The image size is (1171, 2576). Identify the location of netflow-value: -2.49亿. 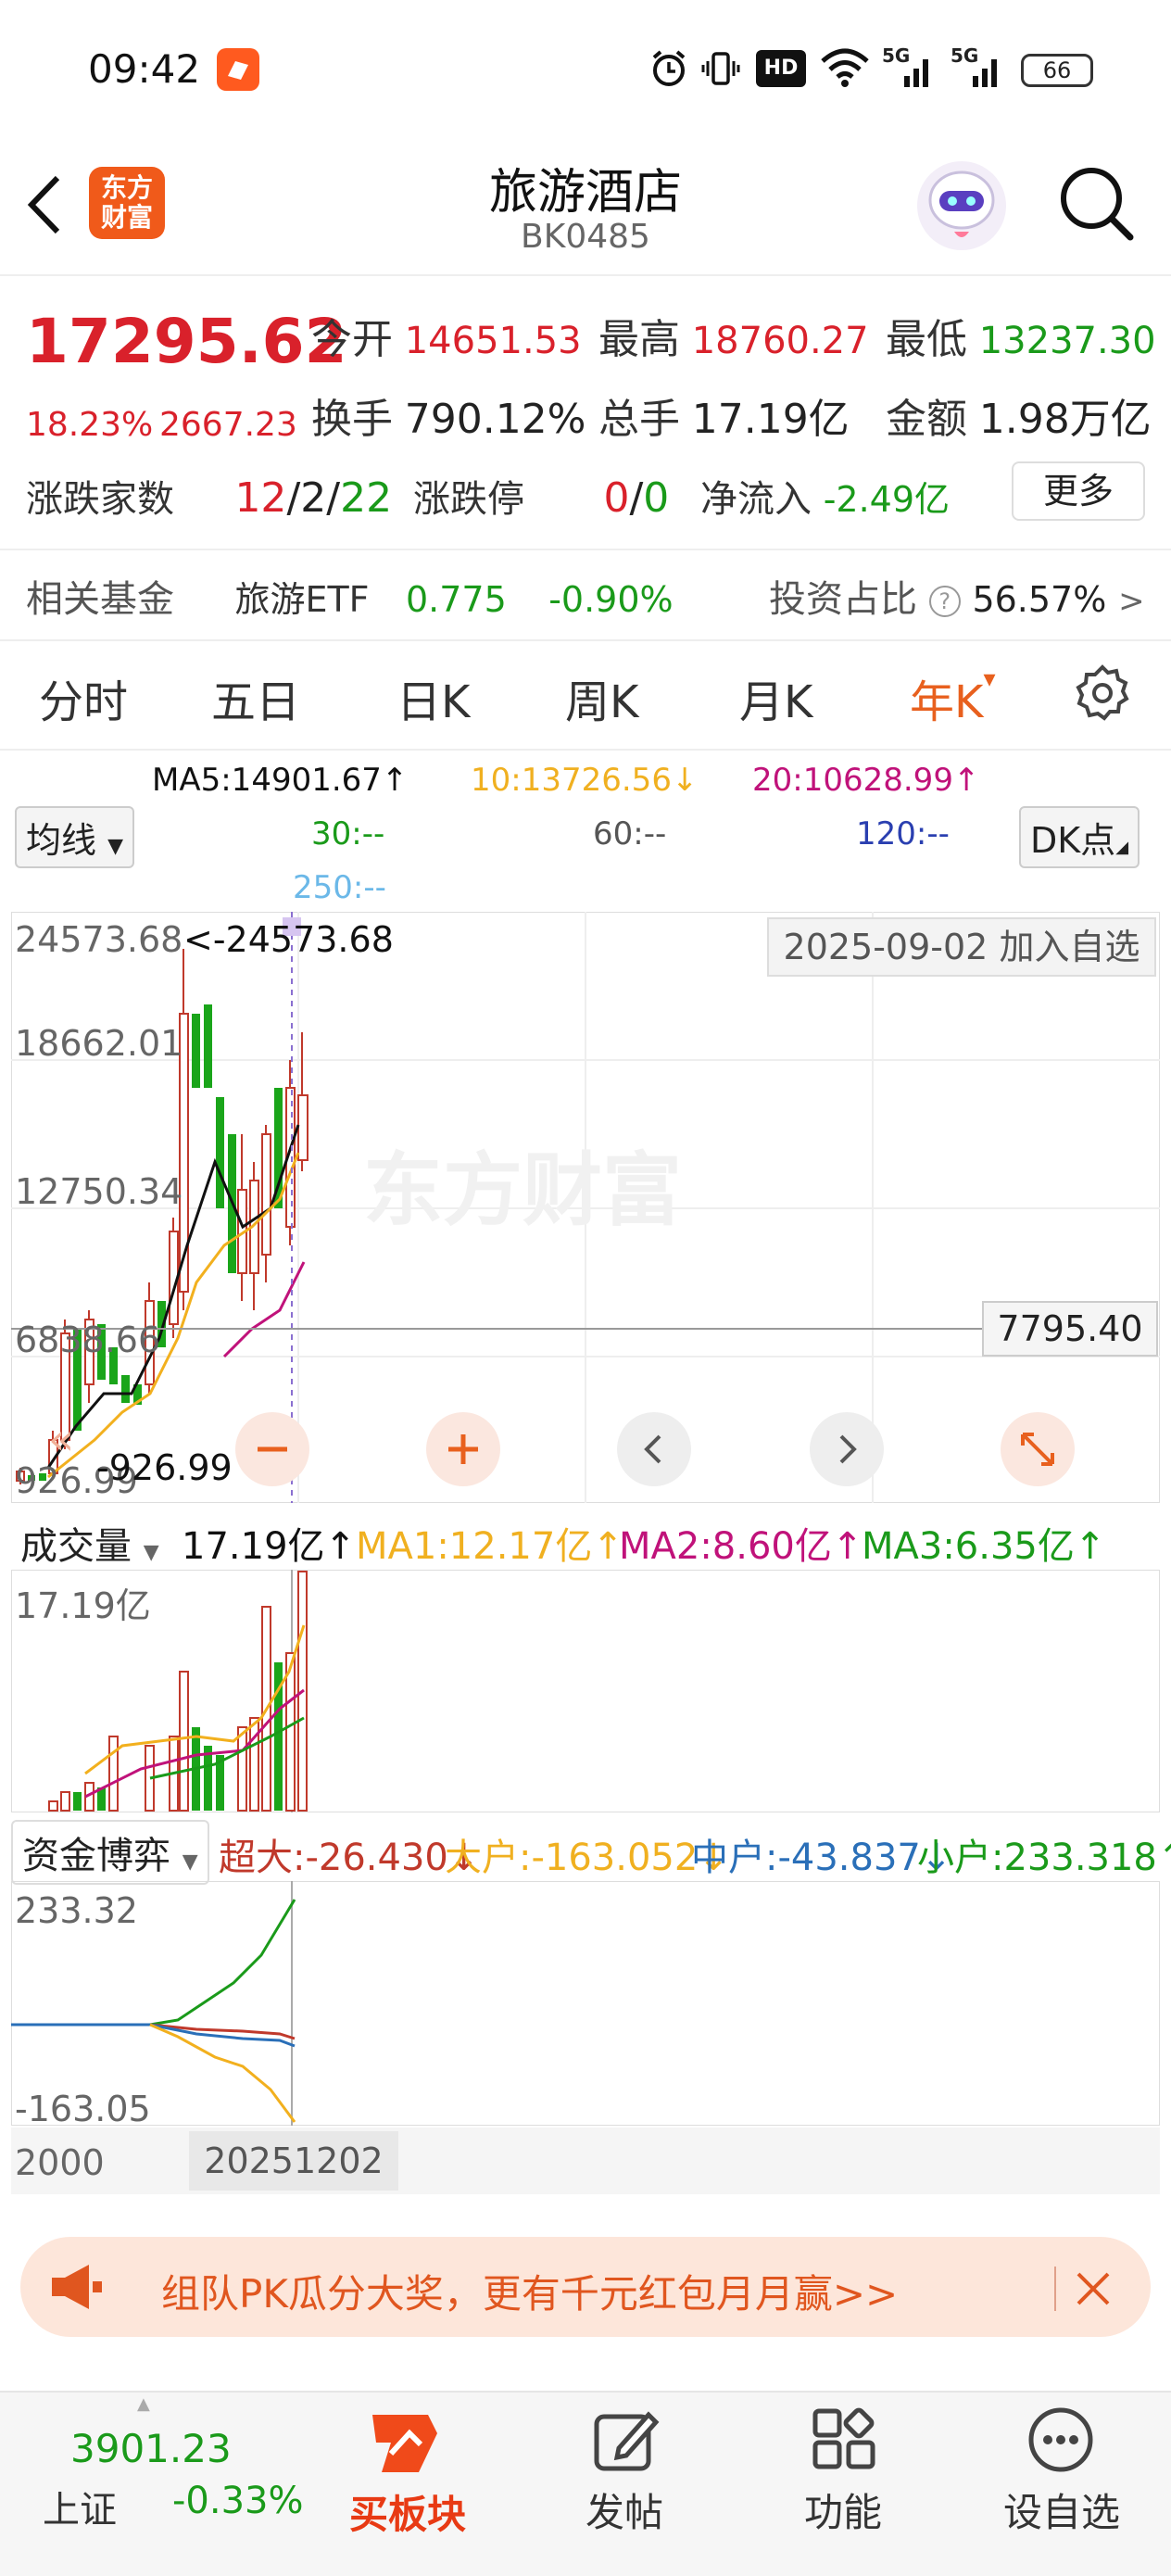
(887, 499).